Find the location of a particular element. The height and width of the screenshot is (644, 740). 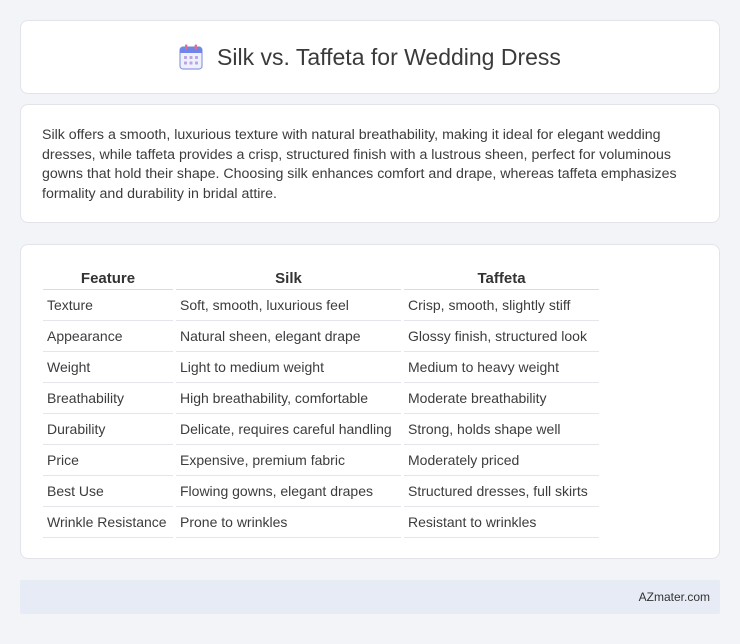

feature-cell: Price is located at coordinates (108, 460).